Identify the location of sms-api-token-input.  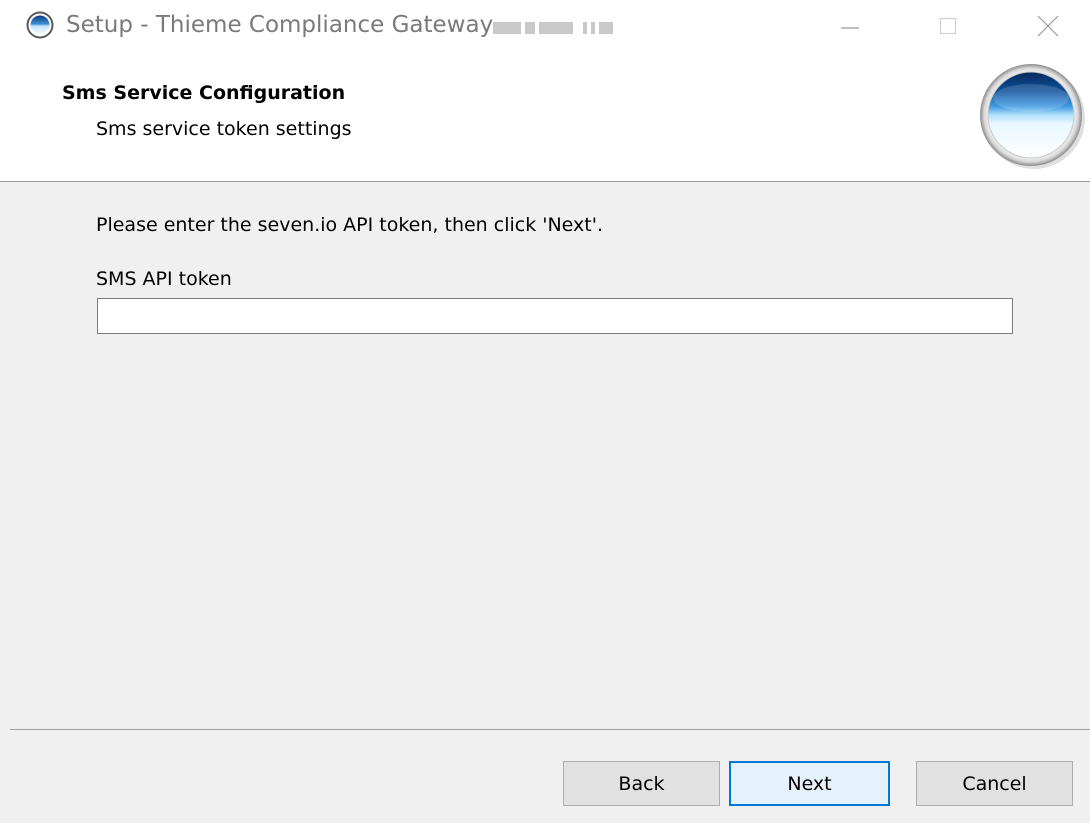
(555, 316).